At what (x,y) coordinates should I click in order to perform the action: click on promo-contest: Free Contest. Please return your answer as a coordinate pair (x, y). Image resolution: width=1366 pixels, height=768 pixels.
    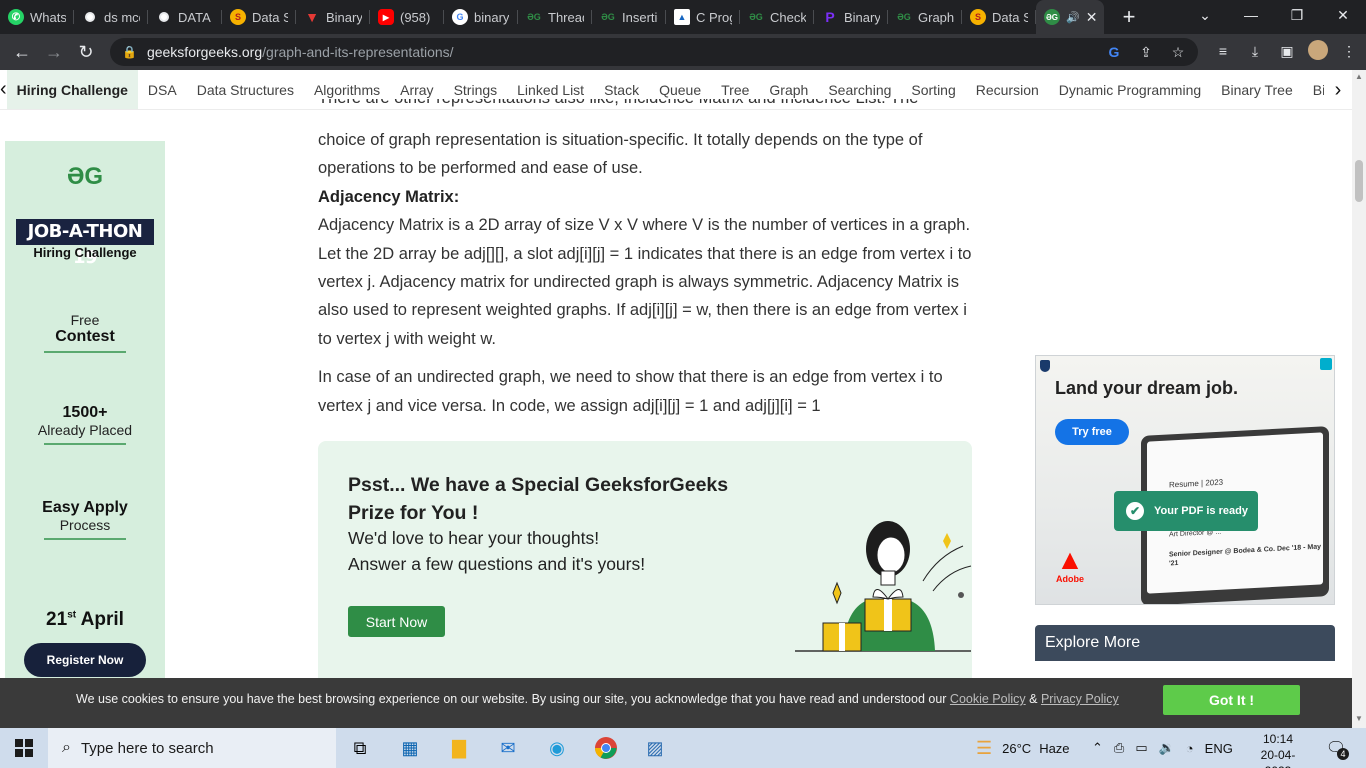
    Looking at the image, I should click on (85, 332).